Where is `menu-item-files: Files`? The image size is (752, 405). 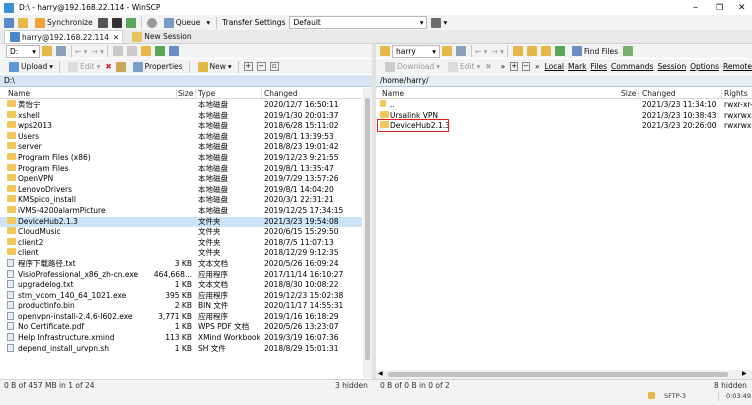 menu-item-files: Files is located at coordinates (599, 66).